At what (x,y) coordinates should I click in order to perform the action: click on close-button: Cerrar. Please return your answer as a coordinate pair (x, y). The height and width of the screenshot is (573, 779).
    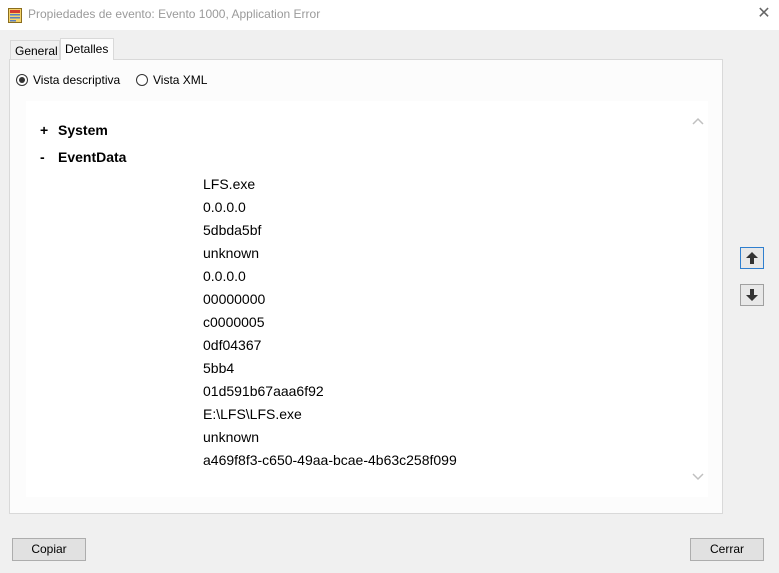
    Looking at the image, I should click on (727, 549).